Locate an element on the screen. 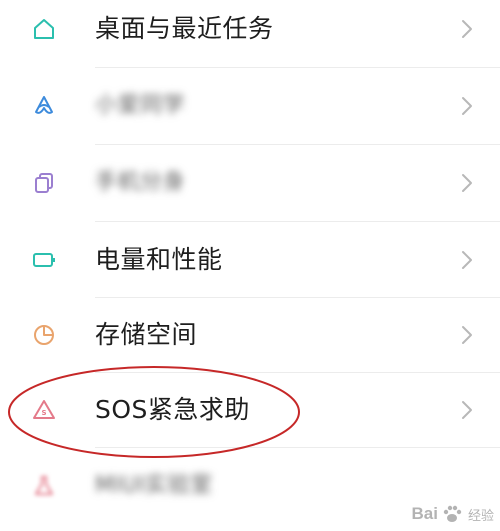  settings-item-label: 电量和性能 is located at coordinates (159, 259).